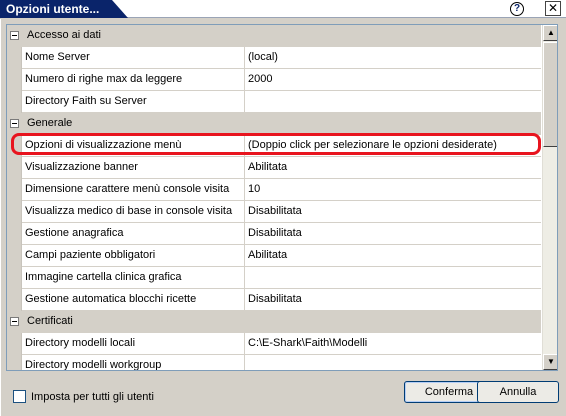 This screenshot has width=566, height=416. I want to click on property-row: Directory modelli workgroup, so click(274, 362).